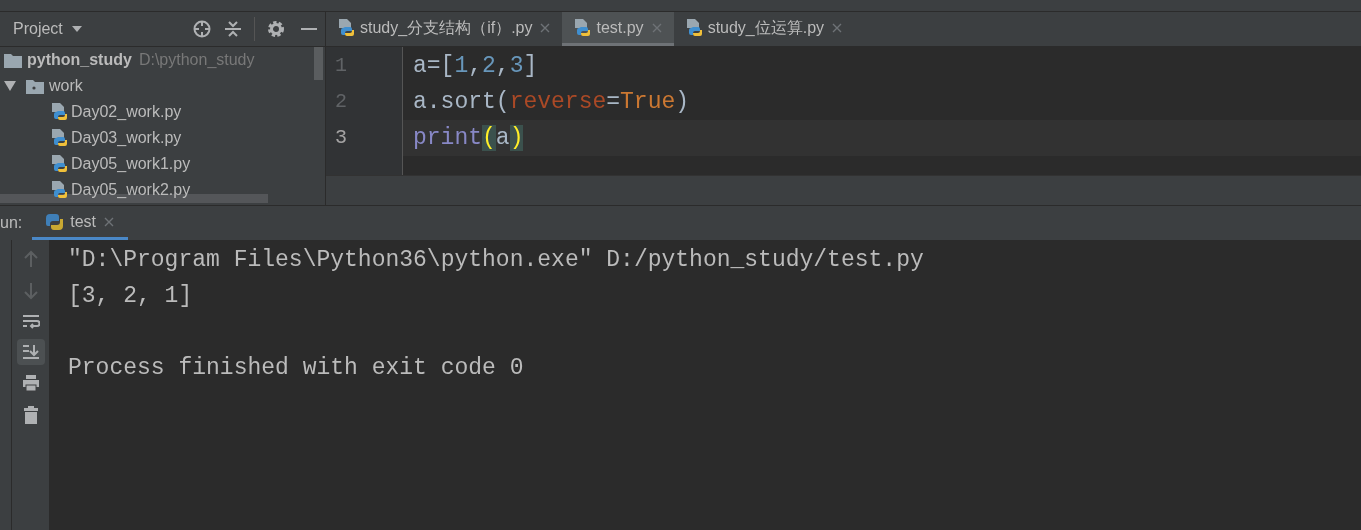 The height and width of the screenshot is (530, 1361). Describe the element at coordinates (341, 138) in the screenshot. I see `line-number: 3` at that location.